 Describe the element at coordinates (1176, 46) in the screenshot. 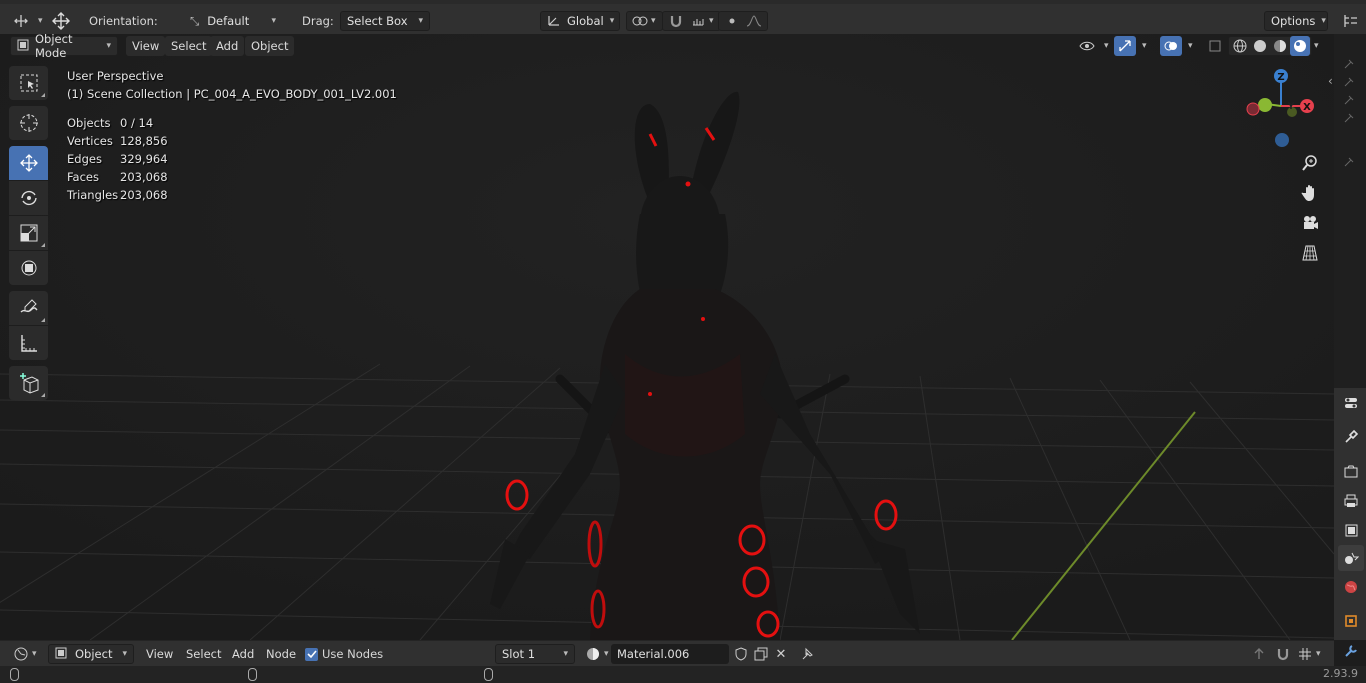

I see `overlays-toggle: ▾` at that location.